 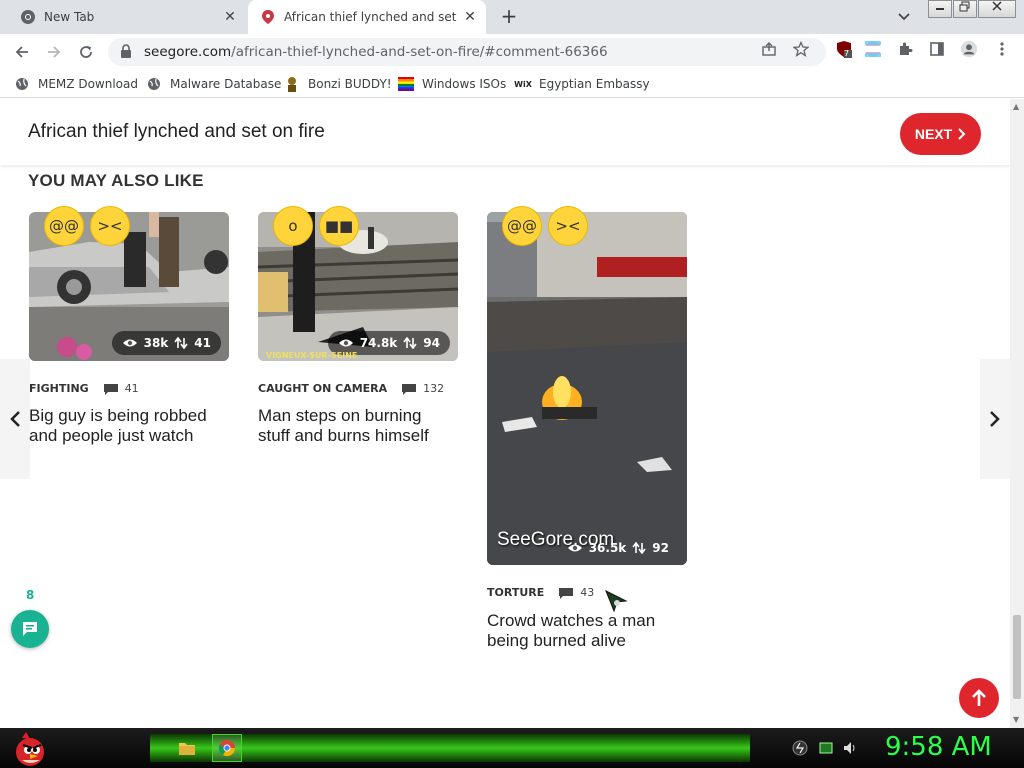 I want to click on chat-bubble-icon, so click(x=30, y=629).